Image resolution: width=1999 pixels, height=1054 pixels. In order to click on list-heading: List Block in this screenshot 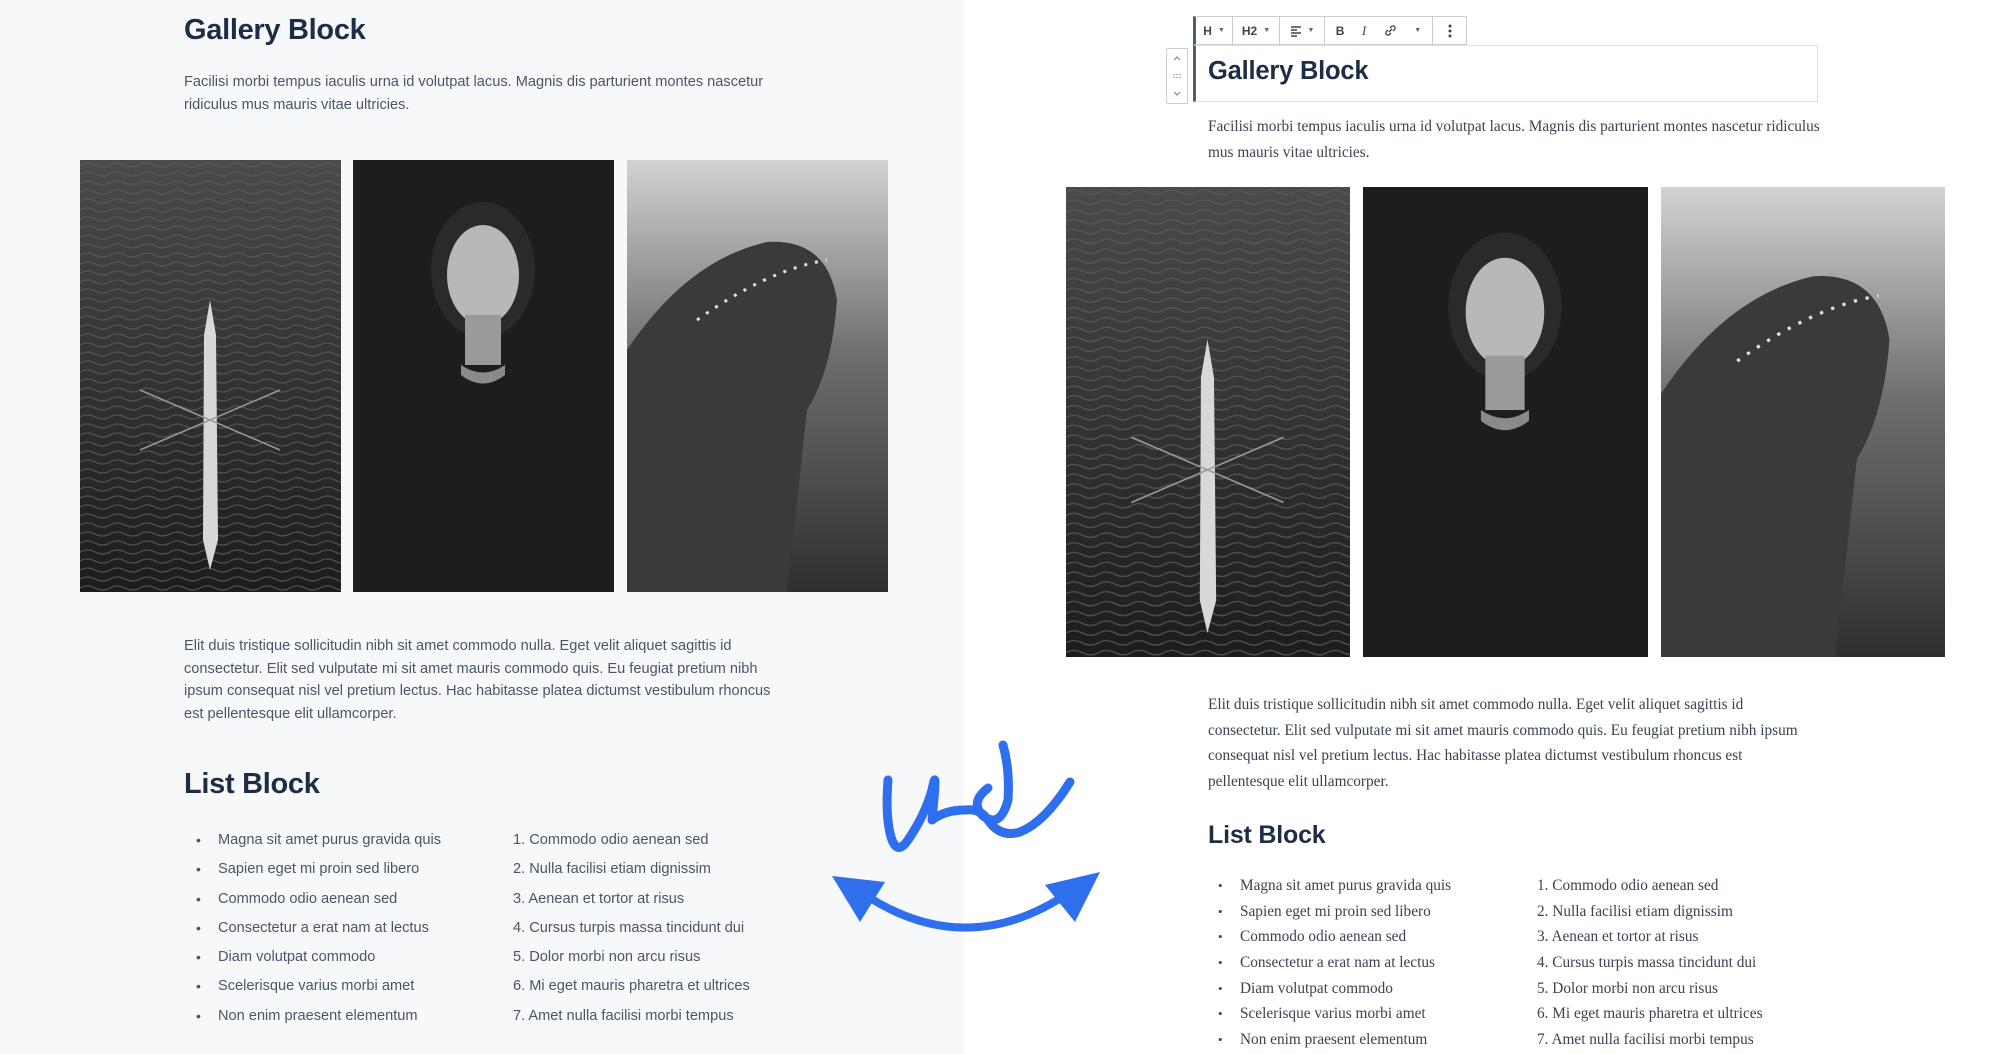, I will do `click(252, 784)`.